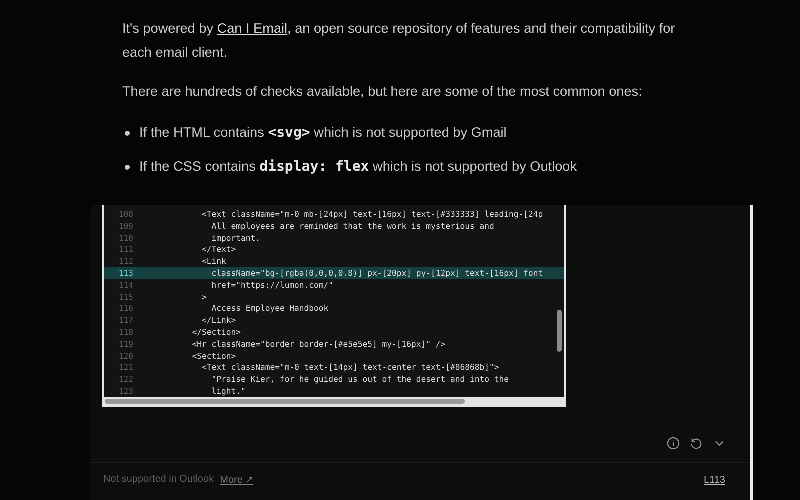 The height and width of the screenshot is (500, 800). What do you see at coordinates (218, 249) in the screenshot?
I see `code-text: </Text>` at bounding box center [218, 249].